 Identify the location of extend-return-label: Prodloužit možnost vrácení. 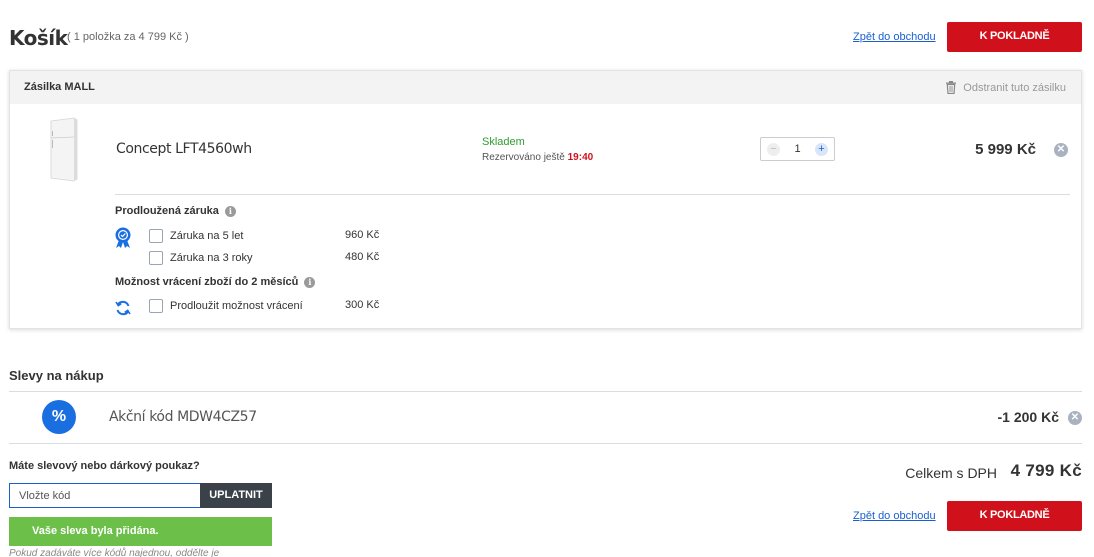
(236, 306).